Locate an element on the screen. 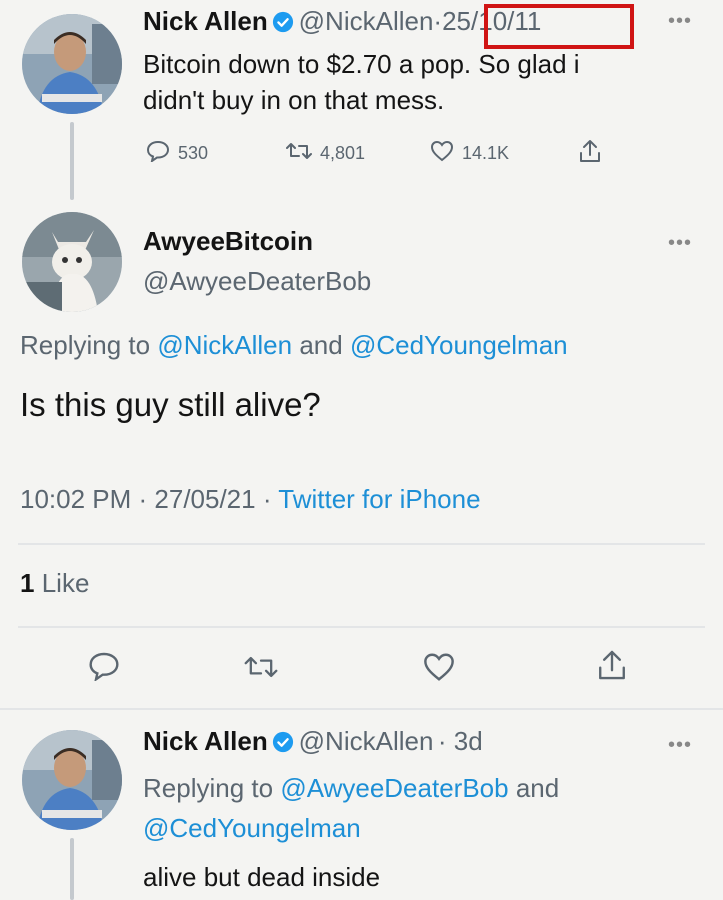 This screenshot has width=723, height=900. reply-action: 530 is located at coordinates (177, 153).